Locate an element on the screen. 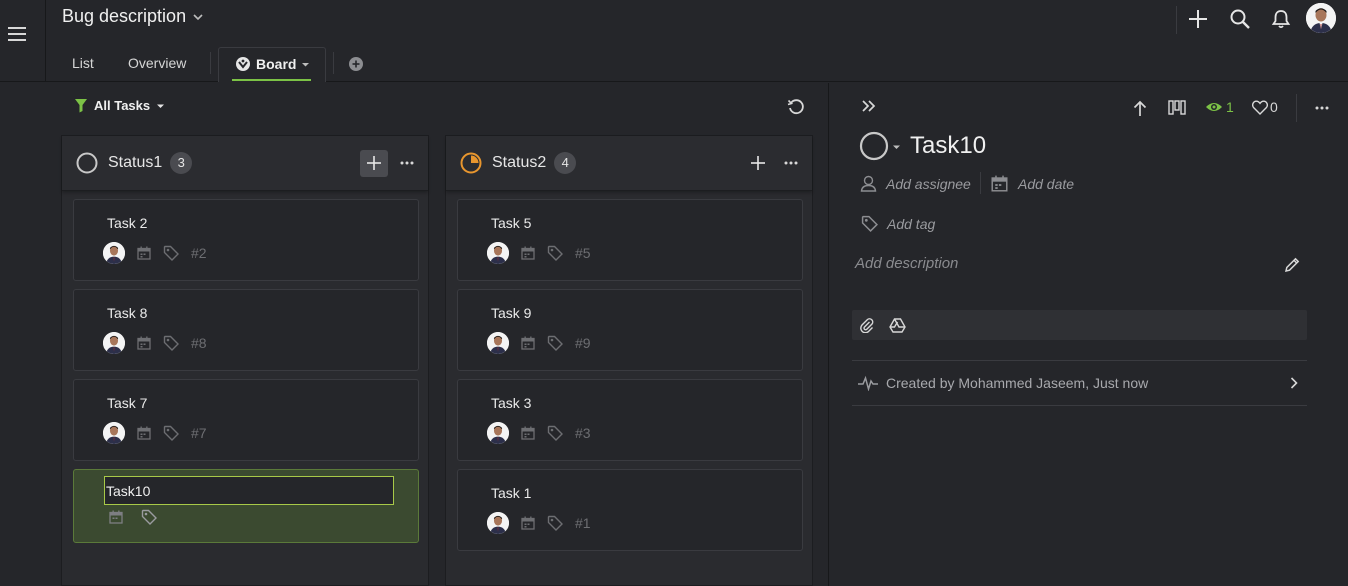  caret-down-icon is located at coordinates (896, 146).